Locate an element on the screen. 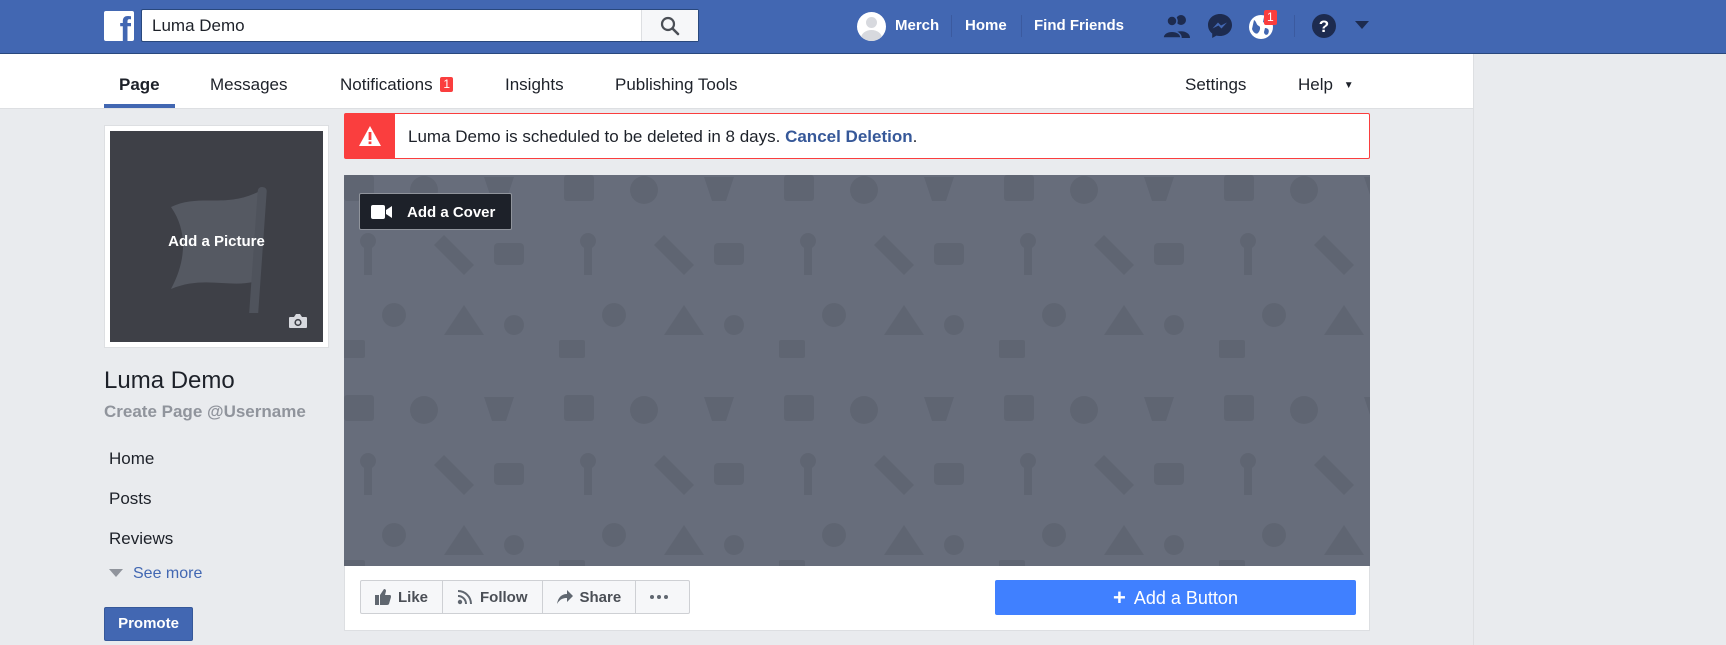  tab-page: Page is located at coordinates (139, 85).